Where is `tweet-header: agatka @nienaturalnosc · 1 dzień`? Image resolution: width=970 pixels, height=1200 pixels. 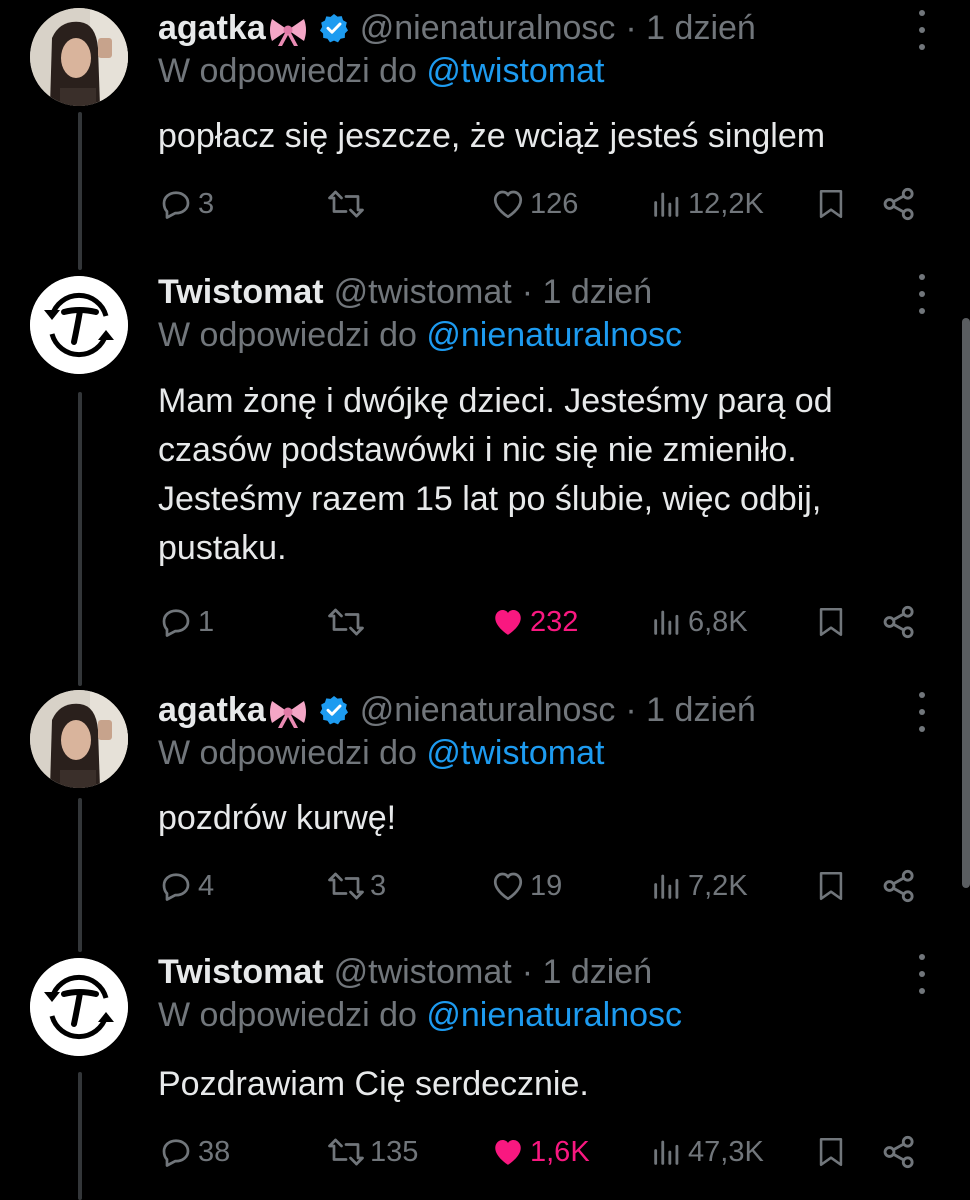
tweet-header: agatka @nienaturalnosc · 1 dzień is located at coordinates (457, 28).